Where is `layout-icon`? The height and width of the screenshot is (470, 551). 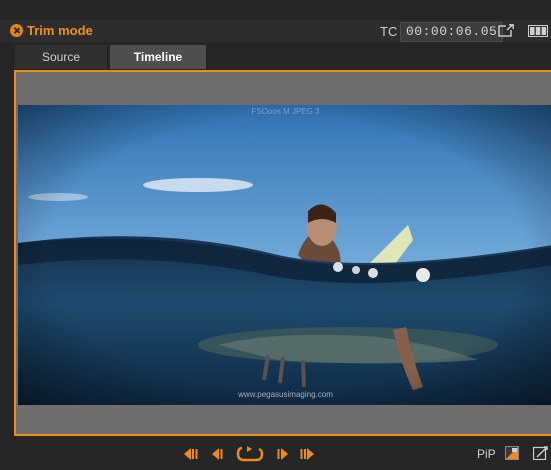
layout-icon is located at coordinates (538, 31).